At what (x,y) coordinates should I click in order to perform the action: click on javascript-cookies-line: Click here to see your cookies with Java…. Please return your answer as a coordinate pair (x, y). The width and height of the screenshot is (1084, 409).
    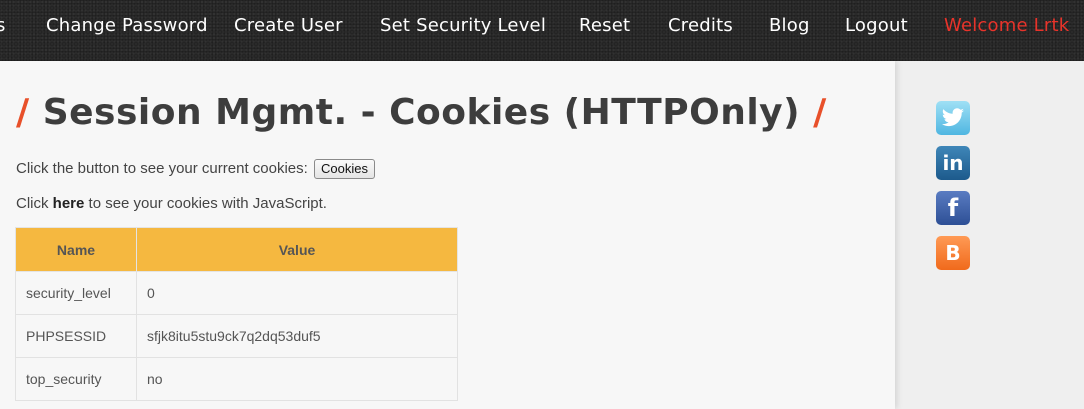
    Looking at the image, I should click on (171, 203).